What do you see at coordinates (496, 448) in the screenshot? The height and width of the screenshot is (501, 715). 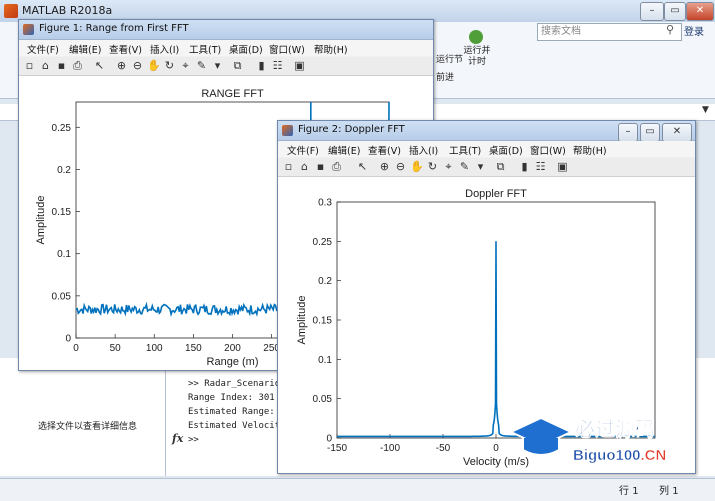 I see `x-tick-label: 0` at bounding box center [496, 448].